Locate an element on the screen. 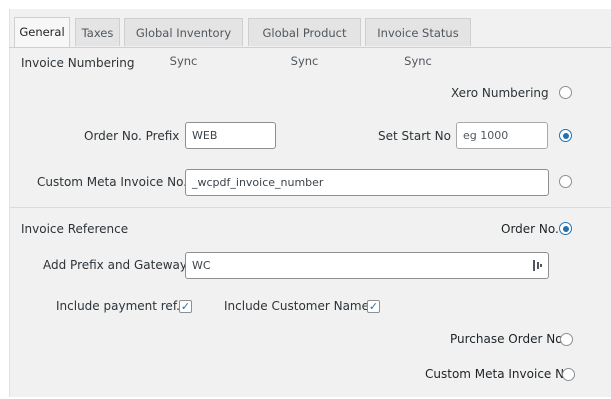  xero-numbering-label: Xero Numbering is located at coordinates (500, 93).